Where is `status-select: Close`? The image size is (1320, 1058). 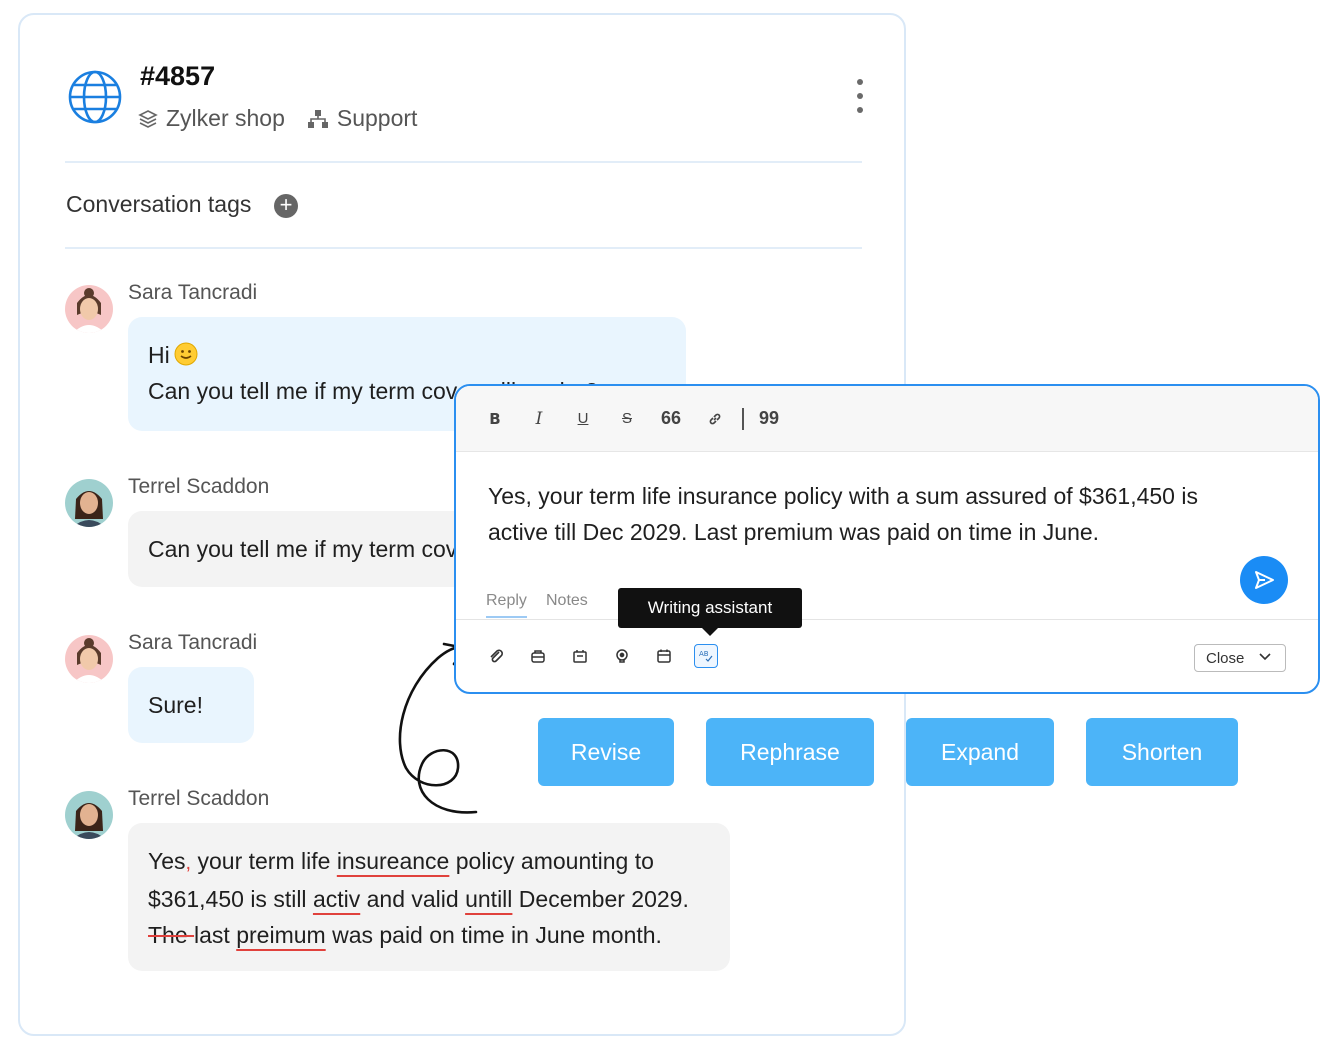
status-select: Close is located at coordinates (1240, 658).